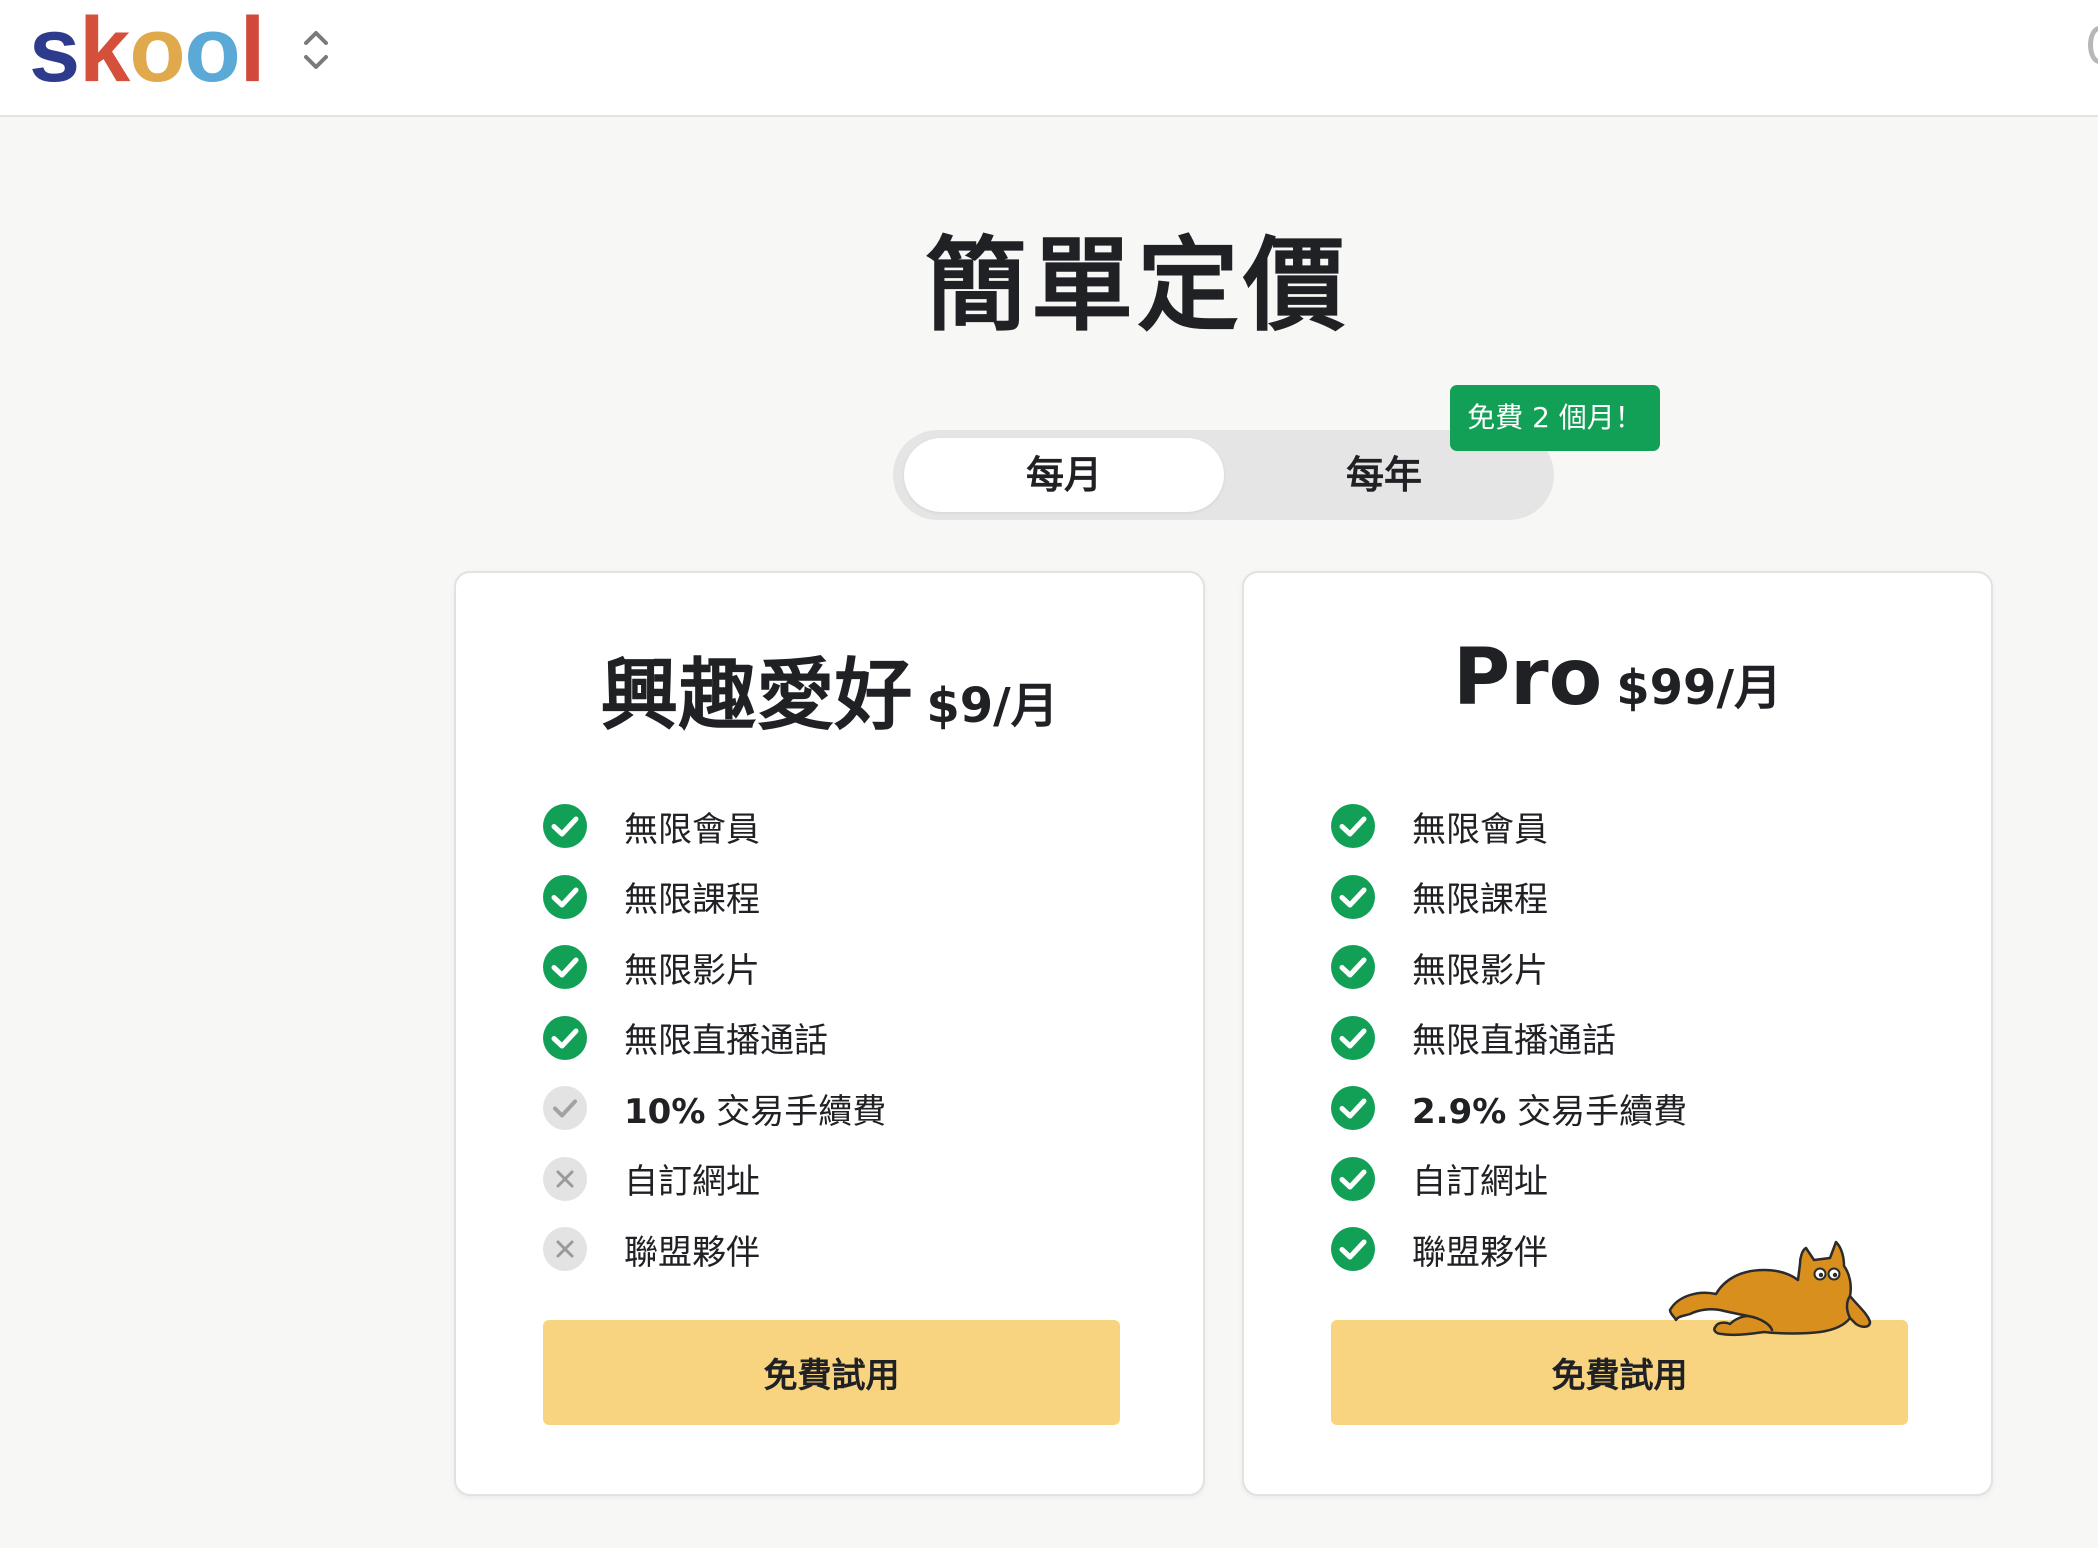 This screenshot has width=2098, height=1548. What do you see at coordinates (1064, 475) in the screenshot?
I see `toggle-monthly: 每月` at bounding box center [1064, 475].